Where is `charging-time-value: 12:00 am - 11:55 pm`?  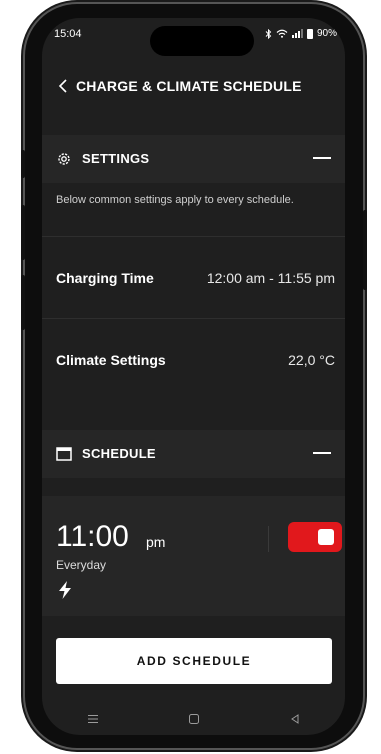 charging-time-value: 12:00 am - 11:55 pm is located at coordinates (270, 278).